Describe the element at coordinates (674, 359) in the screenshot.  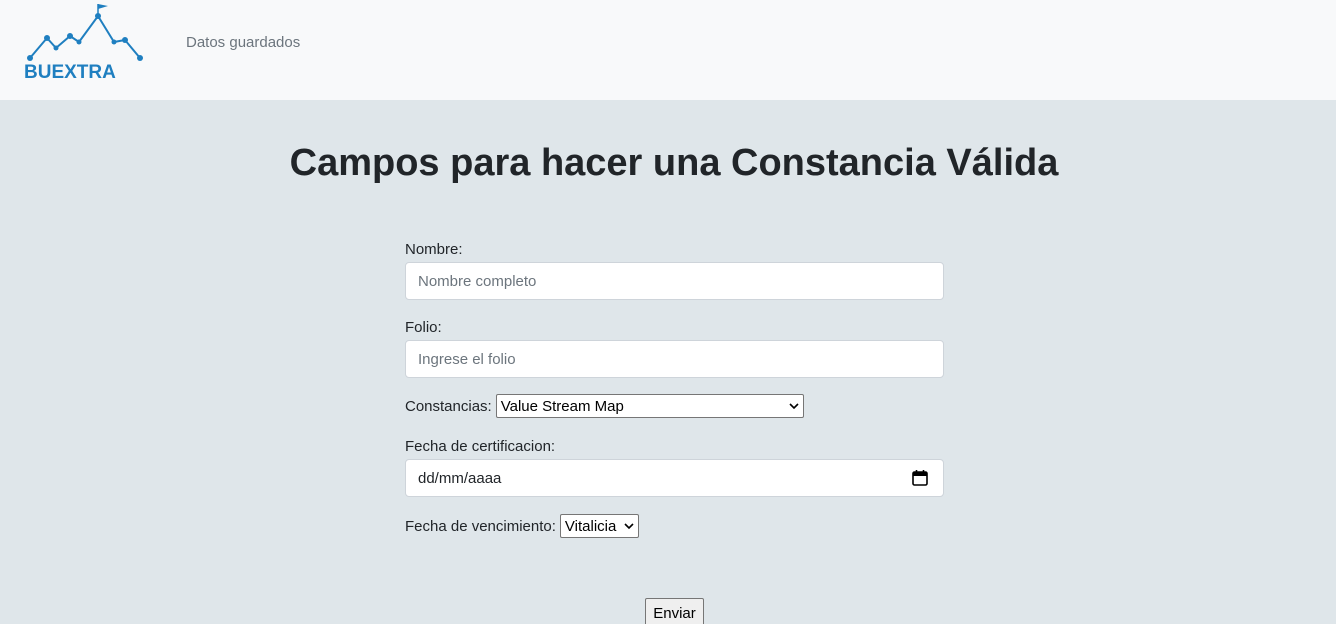
I see `folio-input` at that location.